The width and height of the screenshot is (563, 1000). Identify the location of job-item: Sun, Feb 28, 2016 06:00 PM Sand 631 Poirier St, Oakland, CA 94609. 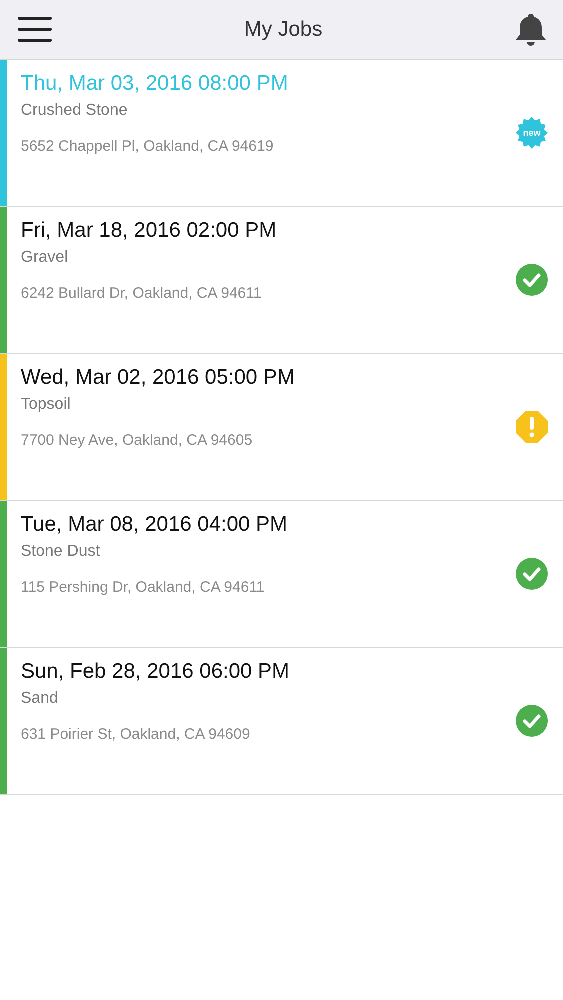
(281, 721).